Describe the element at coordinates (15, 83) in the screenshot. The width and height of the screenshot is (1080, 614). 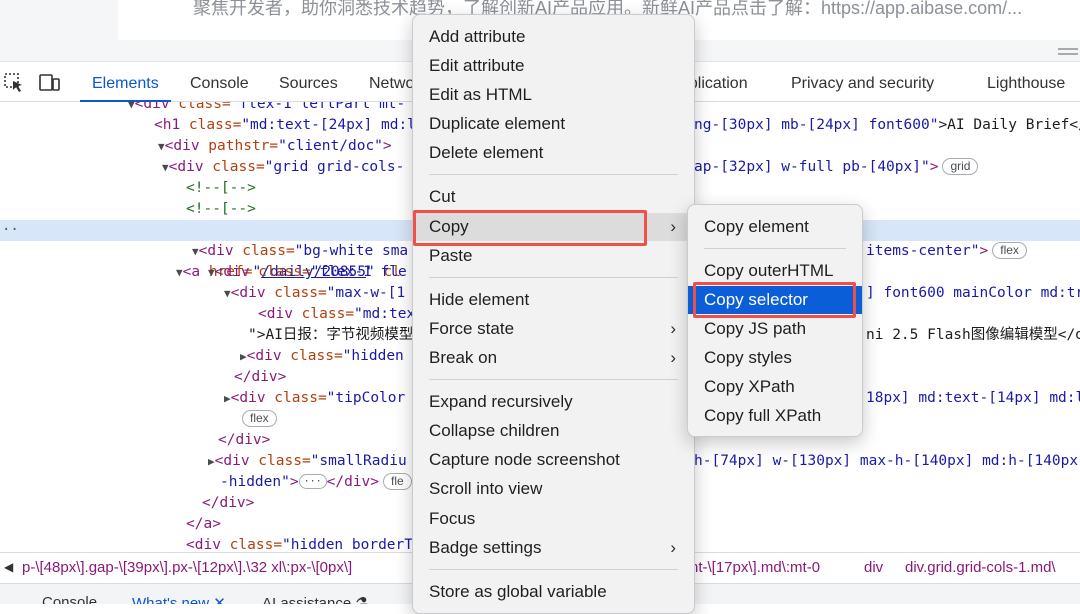
I see `inspect-element-icon` at that location.